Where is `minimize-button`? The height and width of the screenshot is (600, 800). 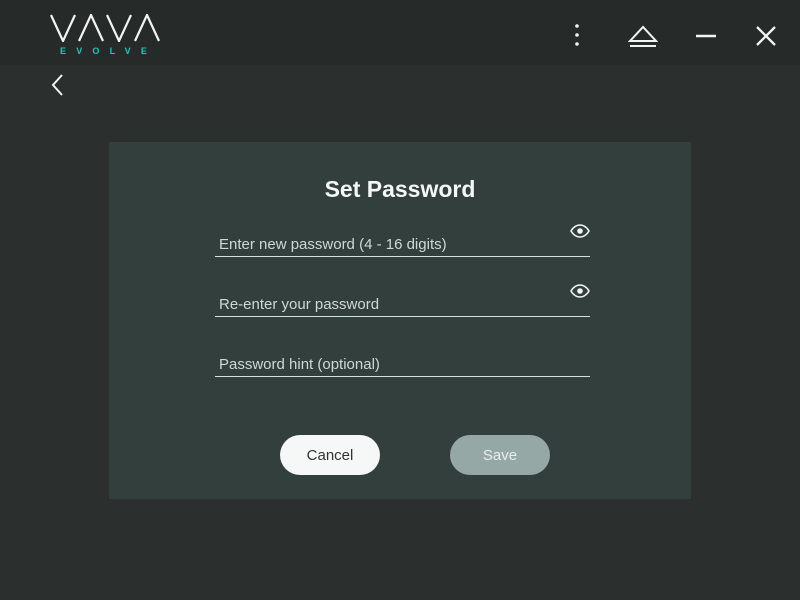 minimize-button is located at coordinates (706, 36).